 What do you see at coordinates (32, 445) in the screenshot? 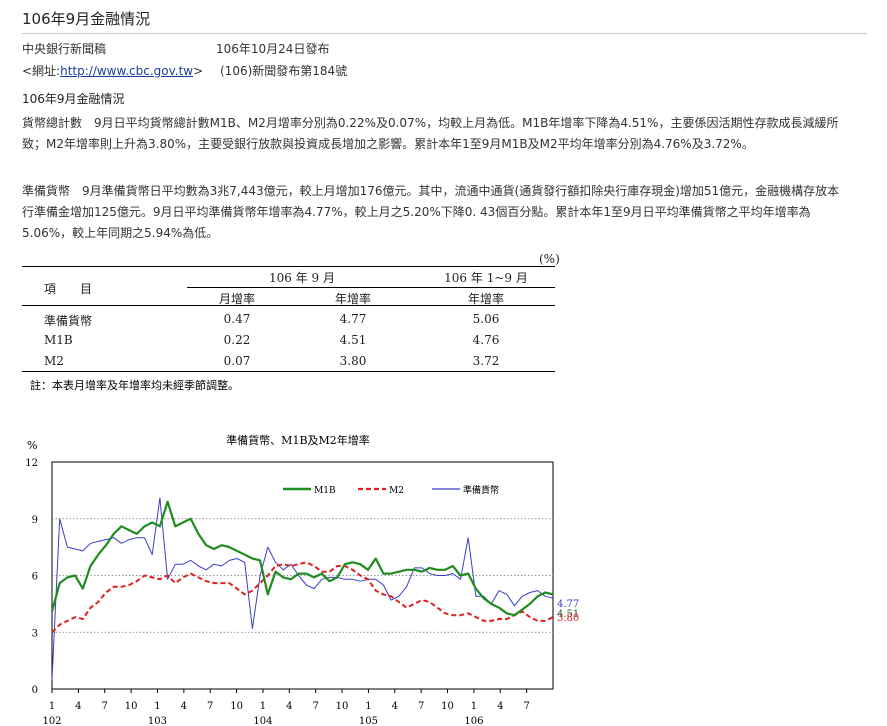
I see `y-axis-label: %` at bounding box center [32, 445].